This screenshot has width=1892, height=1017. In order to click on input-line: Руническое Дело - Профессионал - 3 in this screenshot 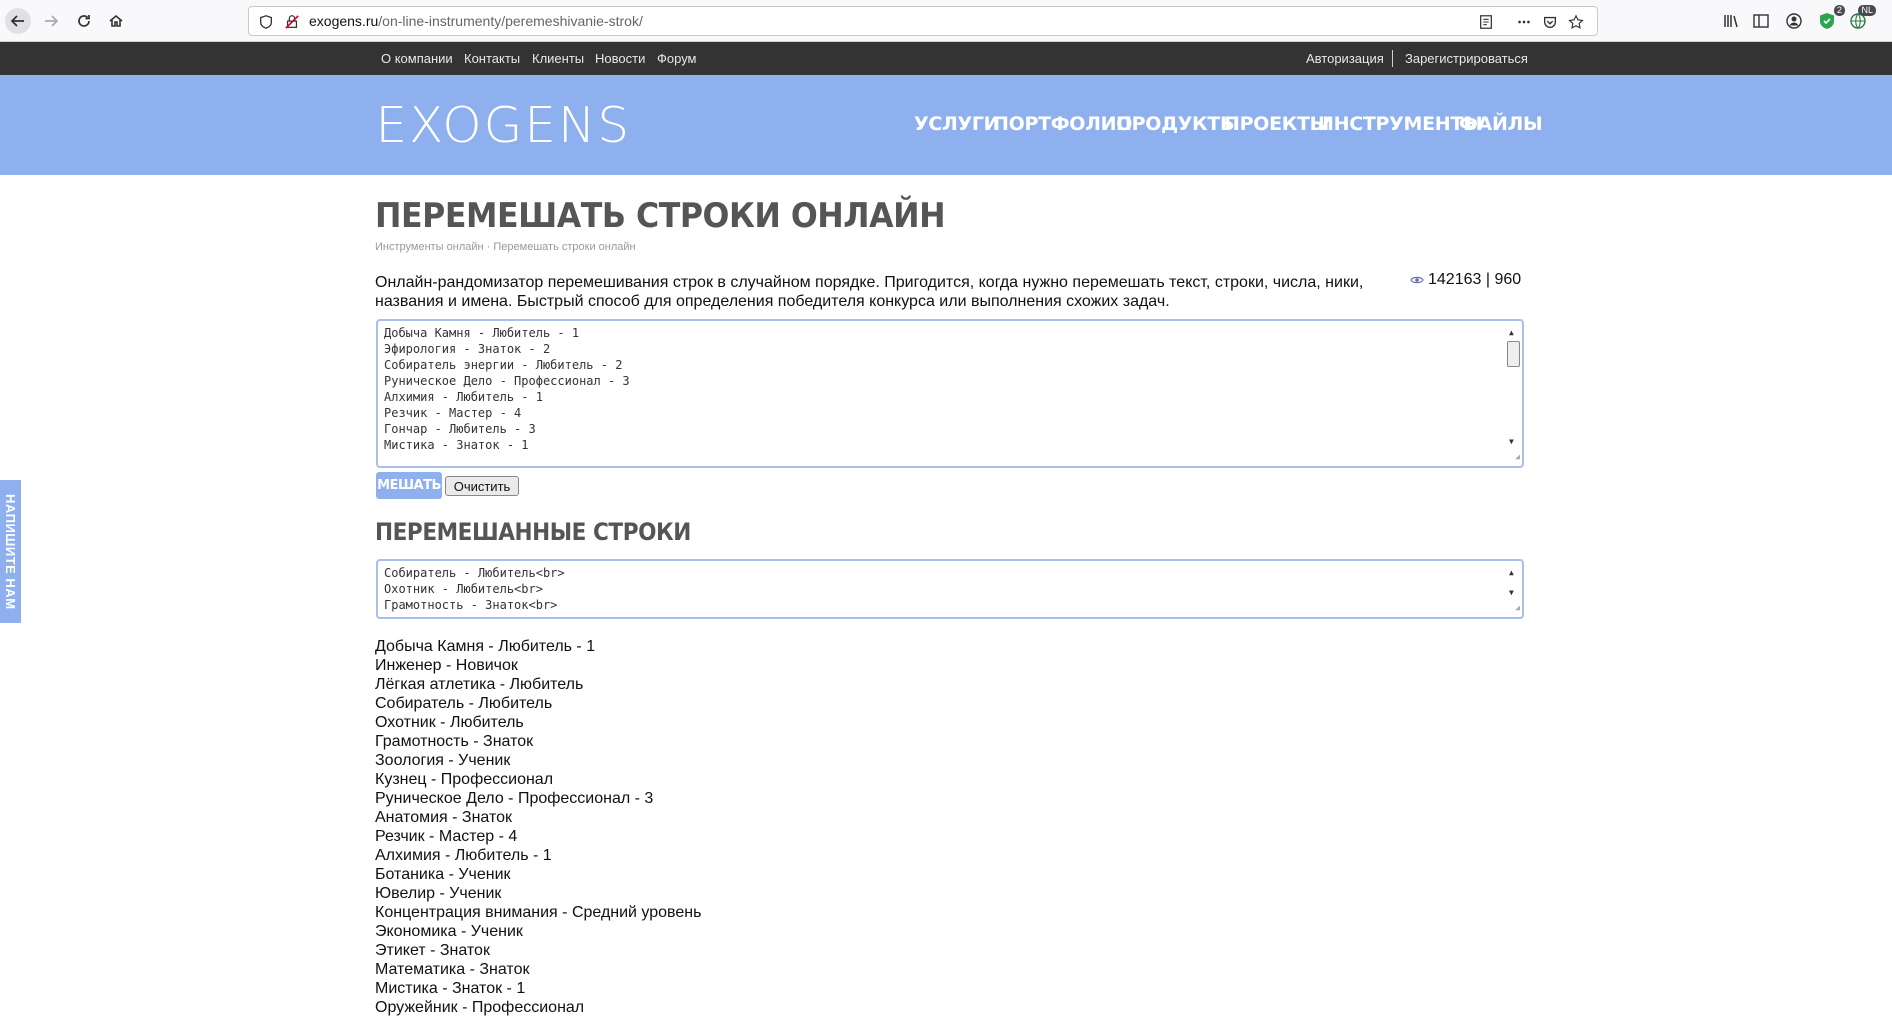, I will do `click(507, 381)`.